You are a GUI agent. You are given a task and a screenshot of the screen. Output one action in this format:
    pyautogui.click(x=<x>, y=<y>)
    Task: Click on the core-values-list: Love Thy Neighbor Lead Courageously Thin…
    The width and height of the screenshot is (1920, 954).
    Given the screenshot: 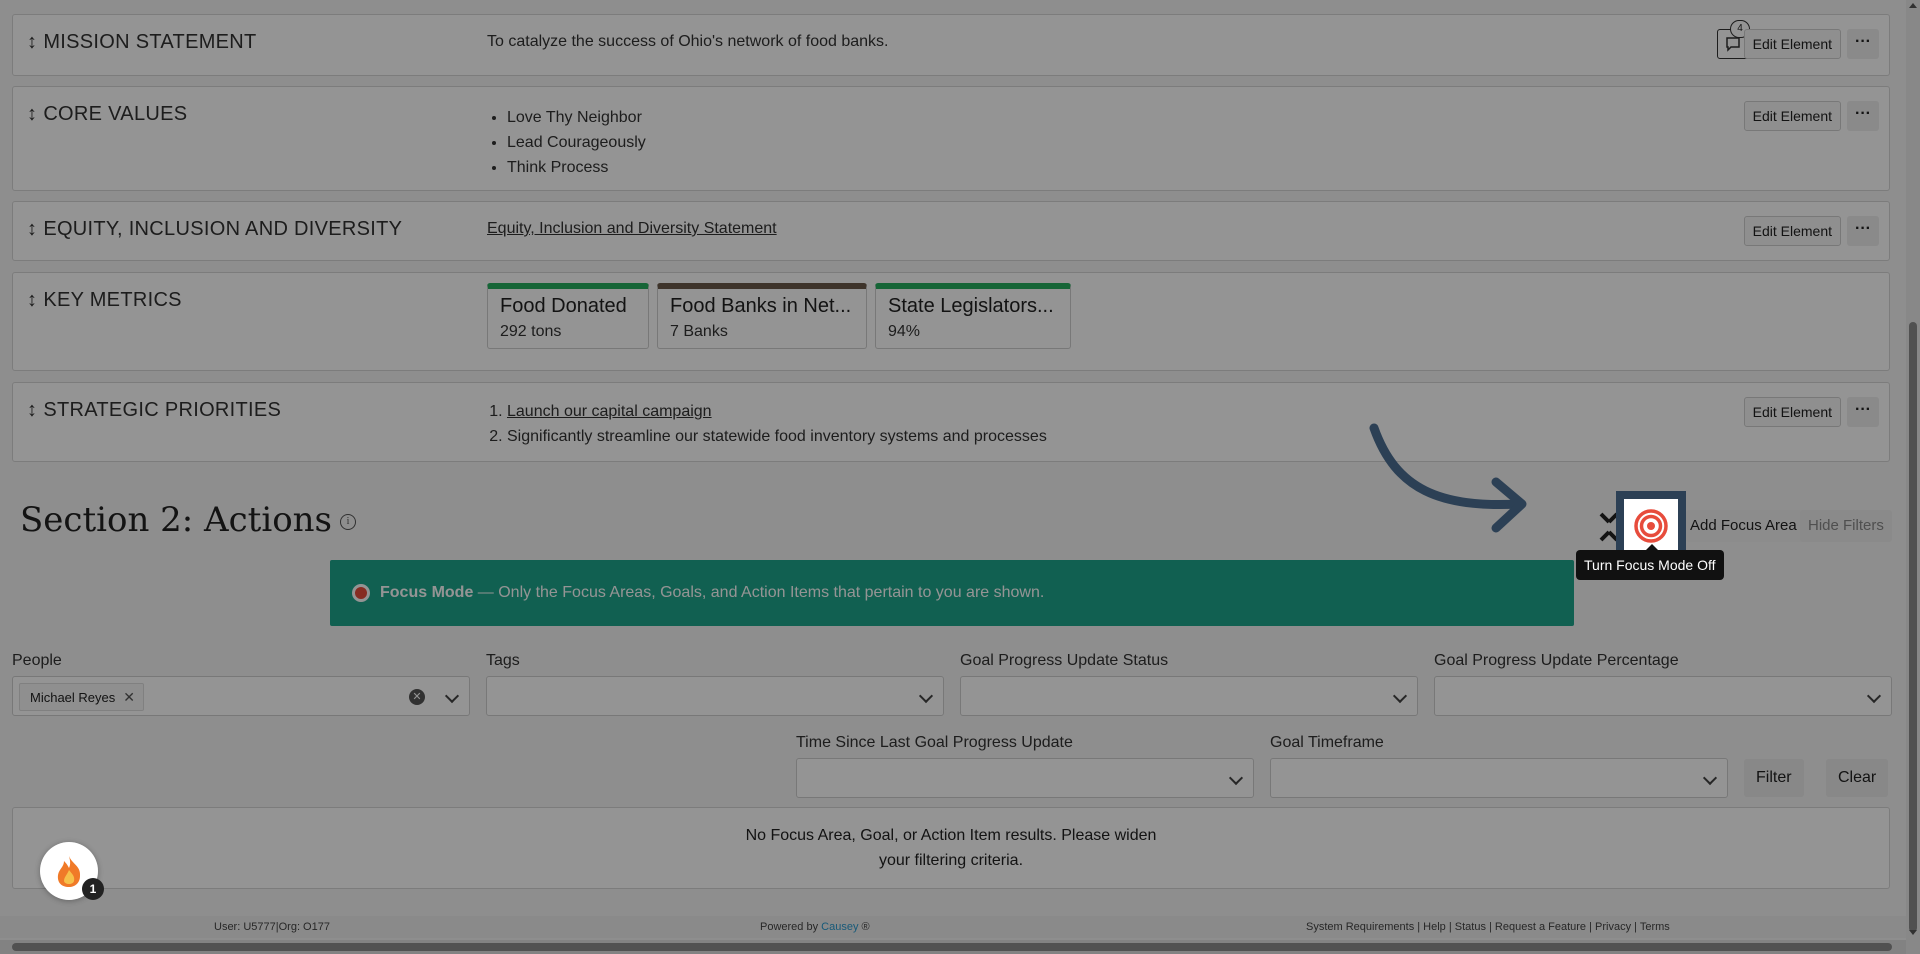 What is the action you would take?
    pyautogui.click(x=566, y=142)
    